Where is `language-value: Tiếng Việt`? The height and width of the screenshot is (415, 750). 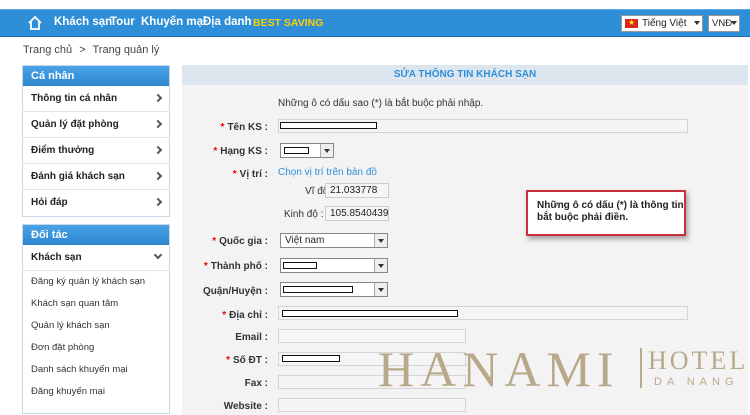
language-value: Tiếng Việt is located at coordinates (664, 23).